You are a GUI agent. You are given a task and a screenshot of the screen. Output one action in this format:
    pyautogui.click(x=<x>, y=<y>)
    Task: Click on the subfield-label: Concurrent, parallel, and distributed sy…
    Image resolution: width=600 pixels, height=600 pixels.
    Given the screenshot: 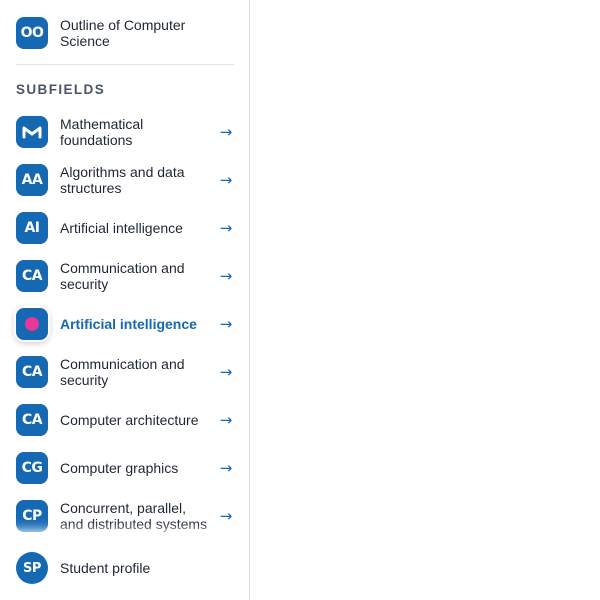 What is the action you would take?
    pyautogui.click(x=134, y=516)
    